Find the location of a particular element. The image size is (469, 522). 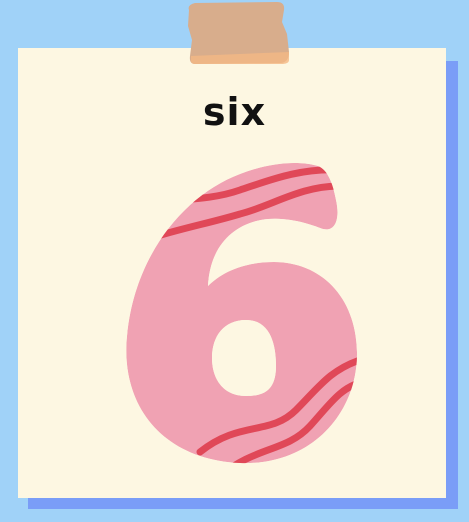

tape-decoration is located at coordinates (238, 33).